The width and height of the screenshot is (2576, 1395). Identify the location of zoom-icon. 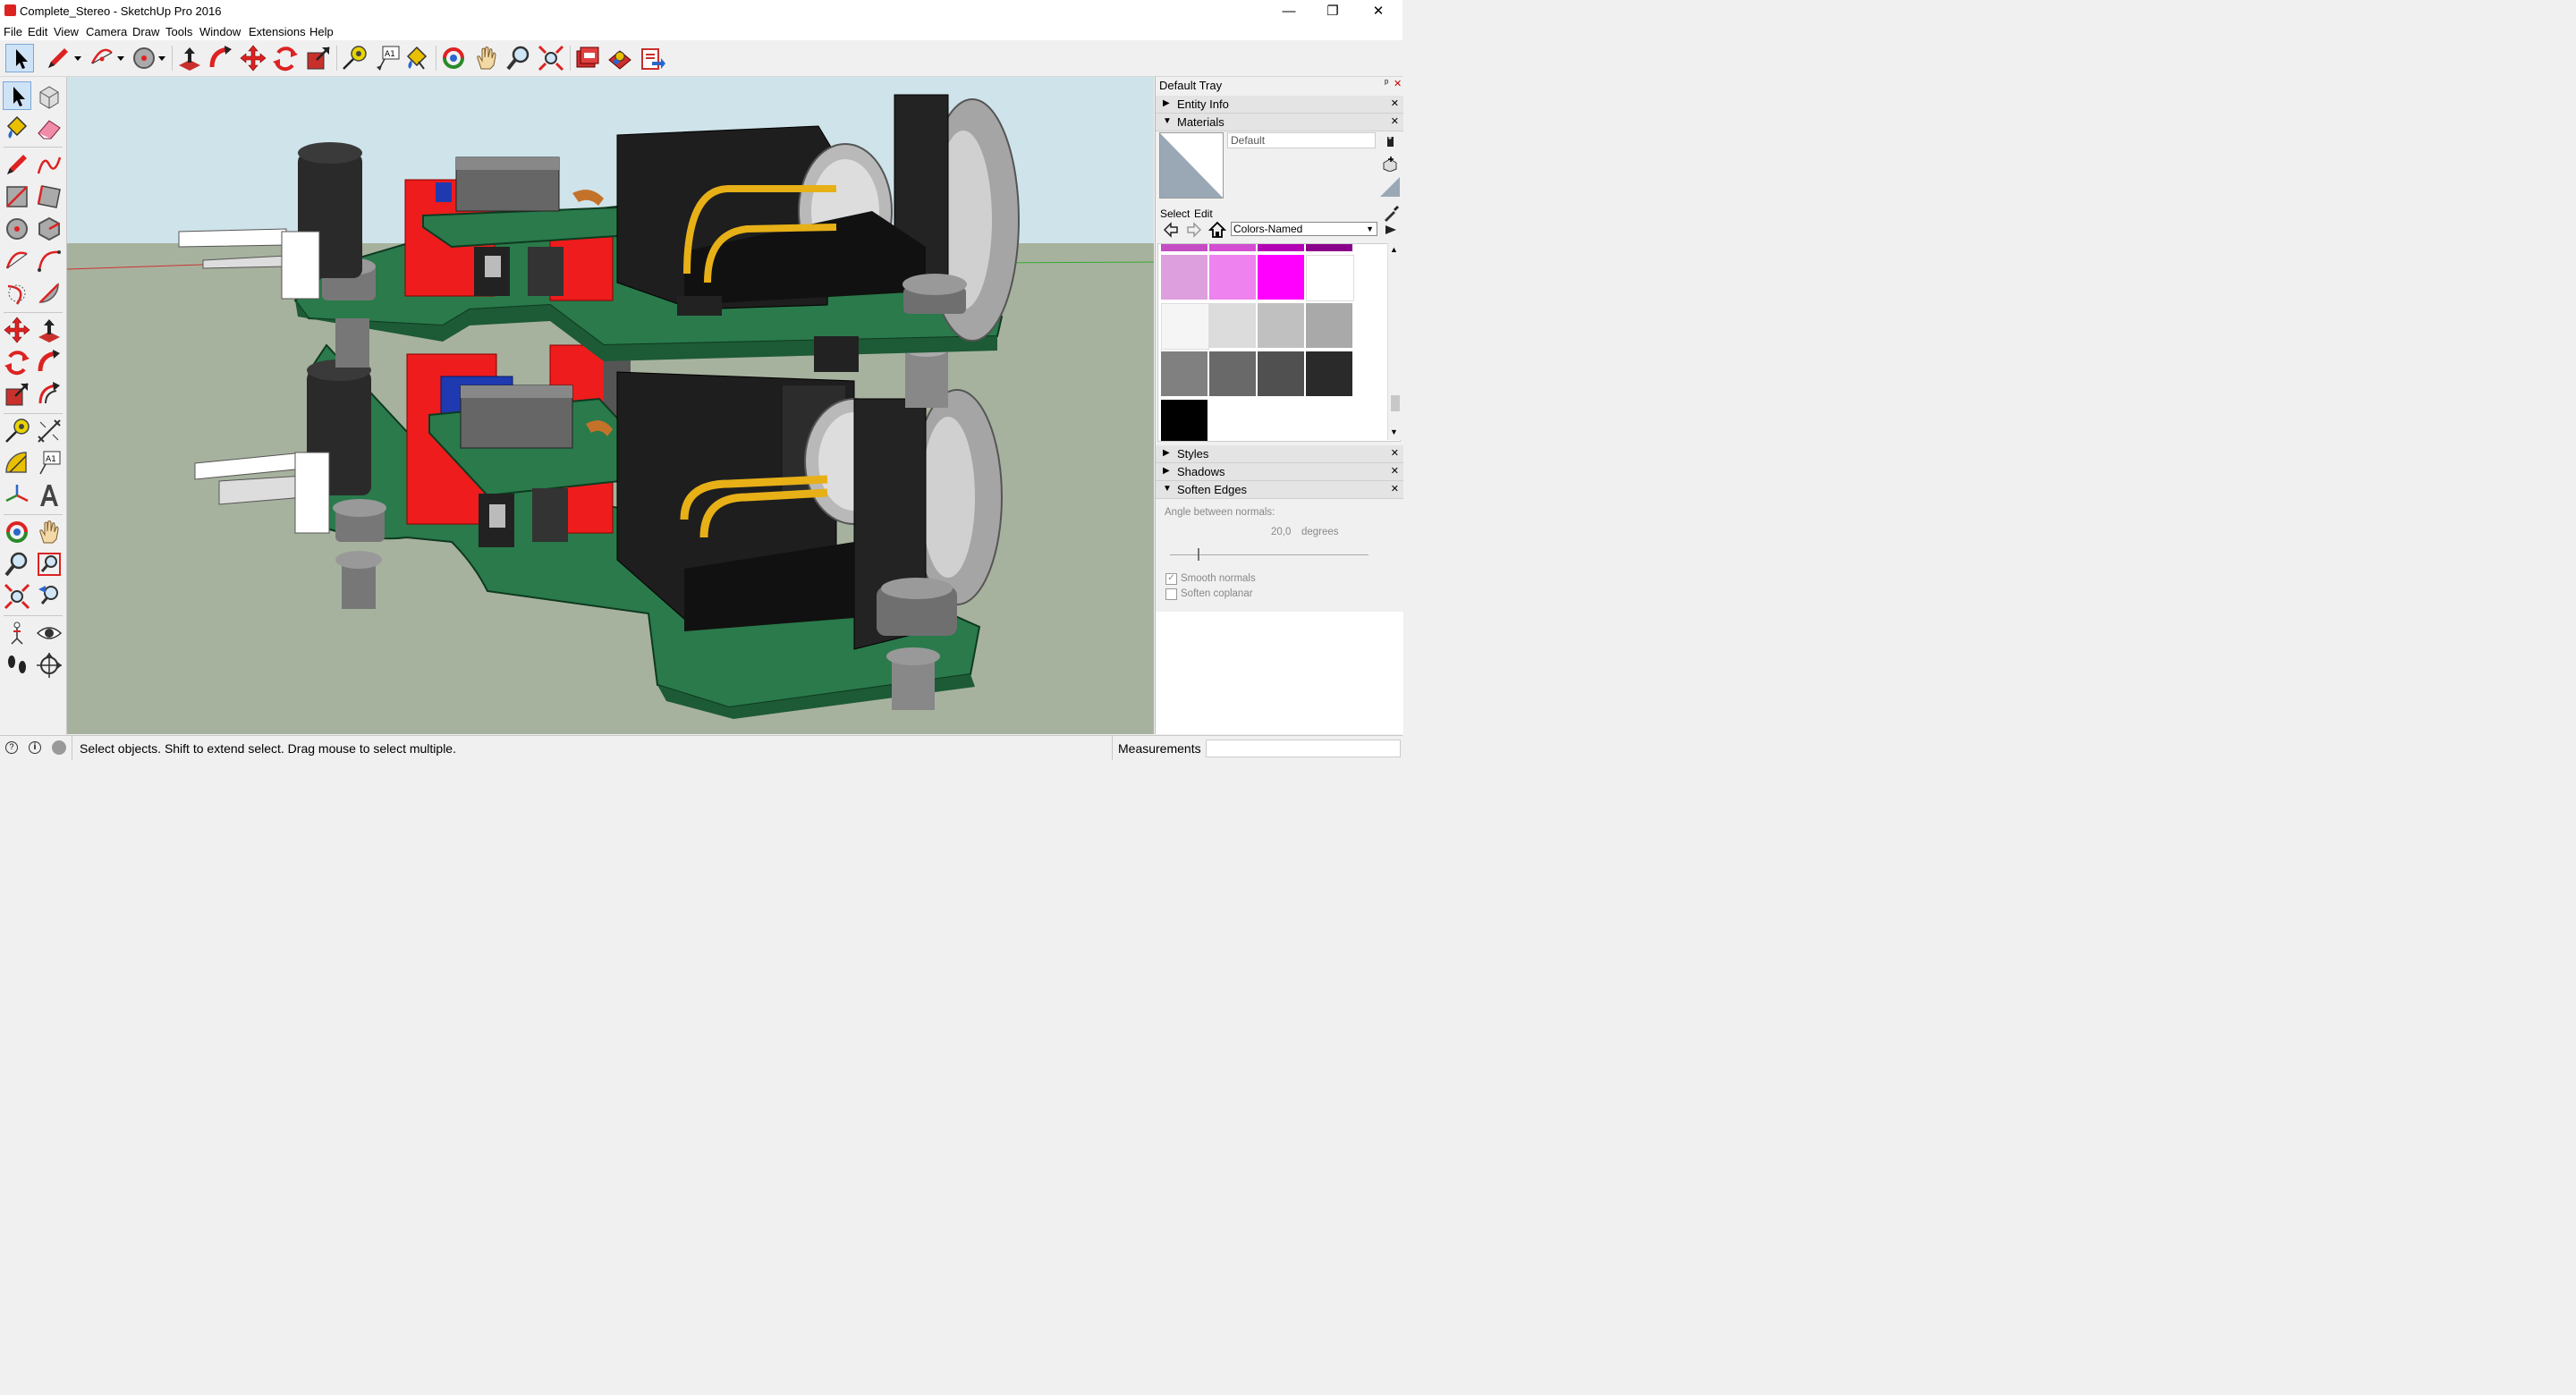
(17, 564).